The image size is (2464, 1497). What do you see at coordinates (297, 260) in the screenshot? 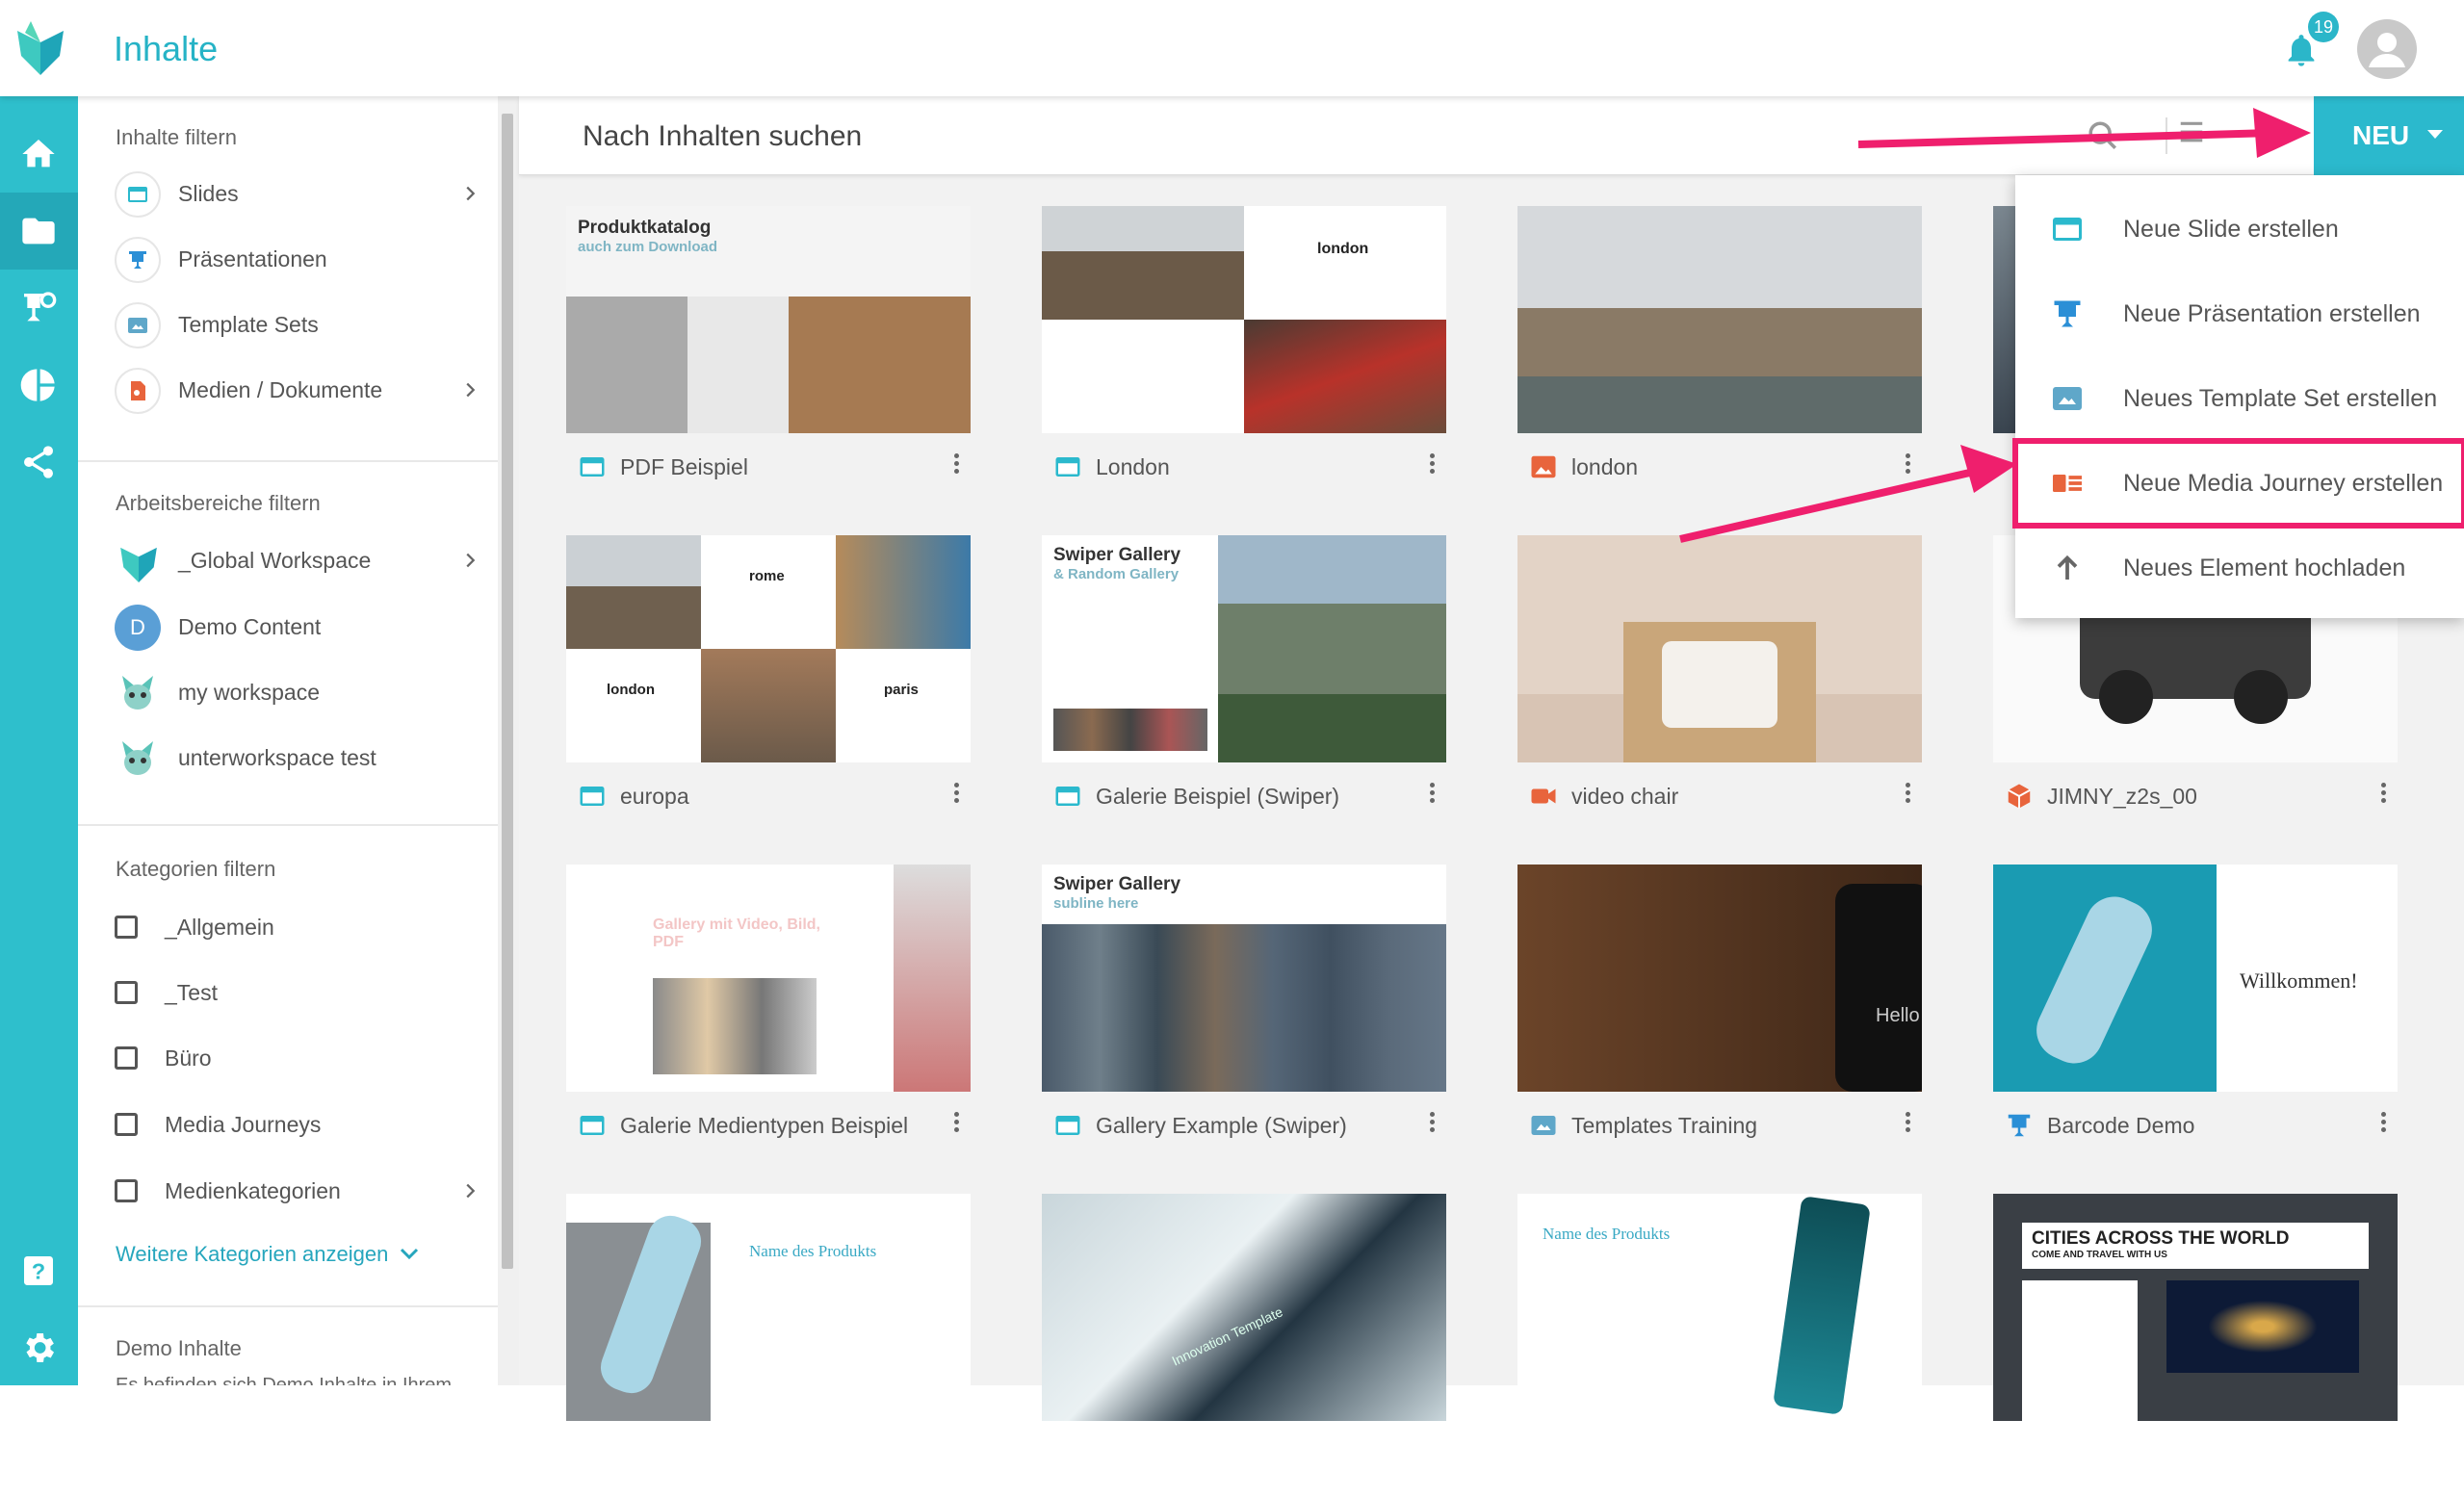
I see `filter-presentations: Präsentationen` at bounding box center [297, 260].